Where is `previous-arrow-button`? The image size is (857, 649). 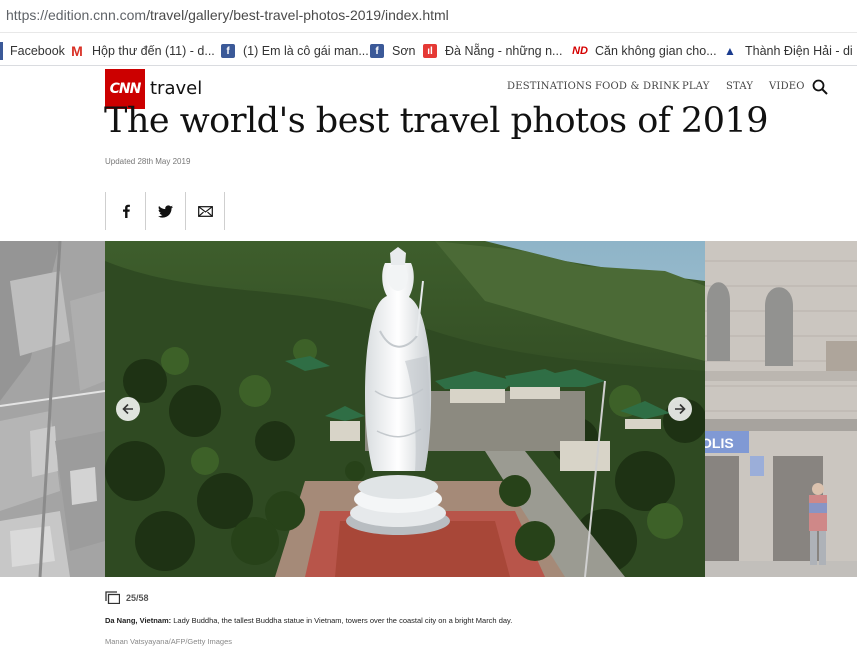 previous-arrow-button is located at coordinates (128, 409).